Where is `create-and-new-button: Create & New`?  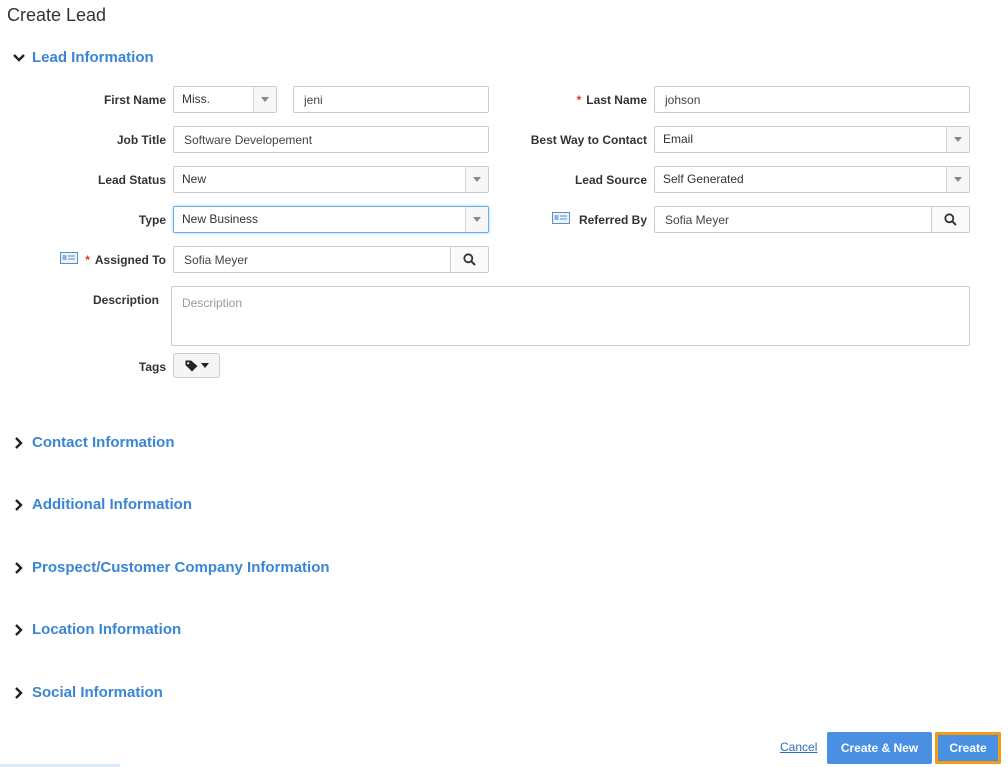
create-and-new-button: Create & New is located at coordinates (879, 748).